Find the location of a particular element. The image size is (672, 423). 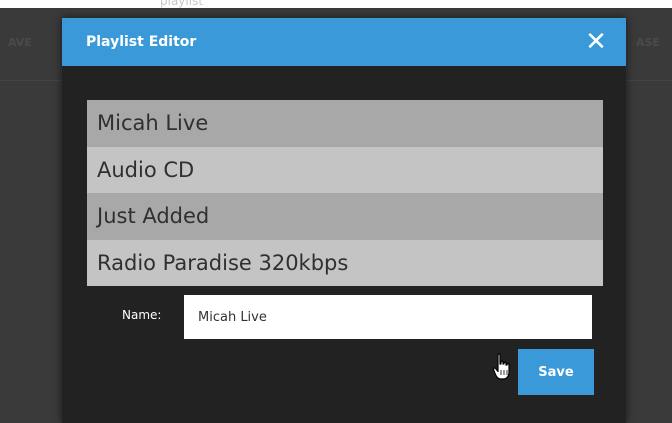

dialog-header: Playlist Editor ✕ is located at coordinates (344, 42).